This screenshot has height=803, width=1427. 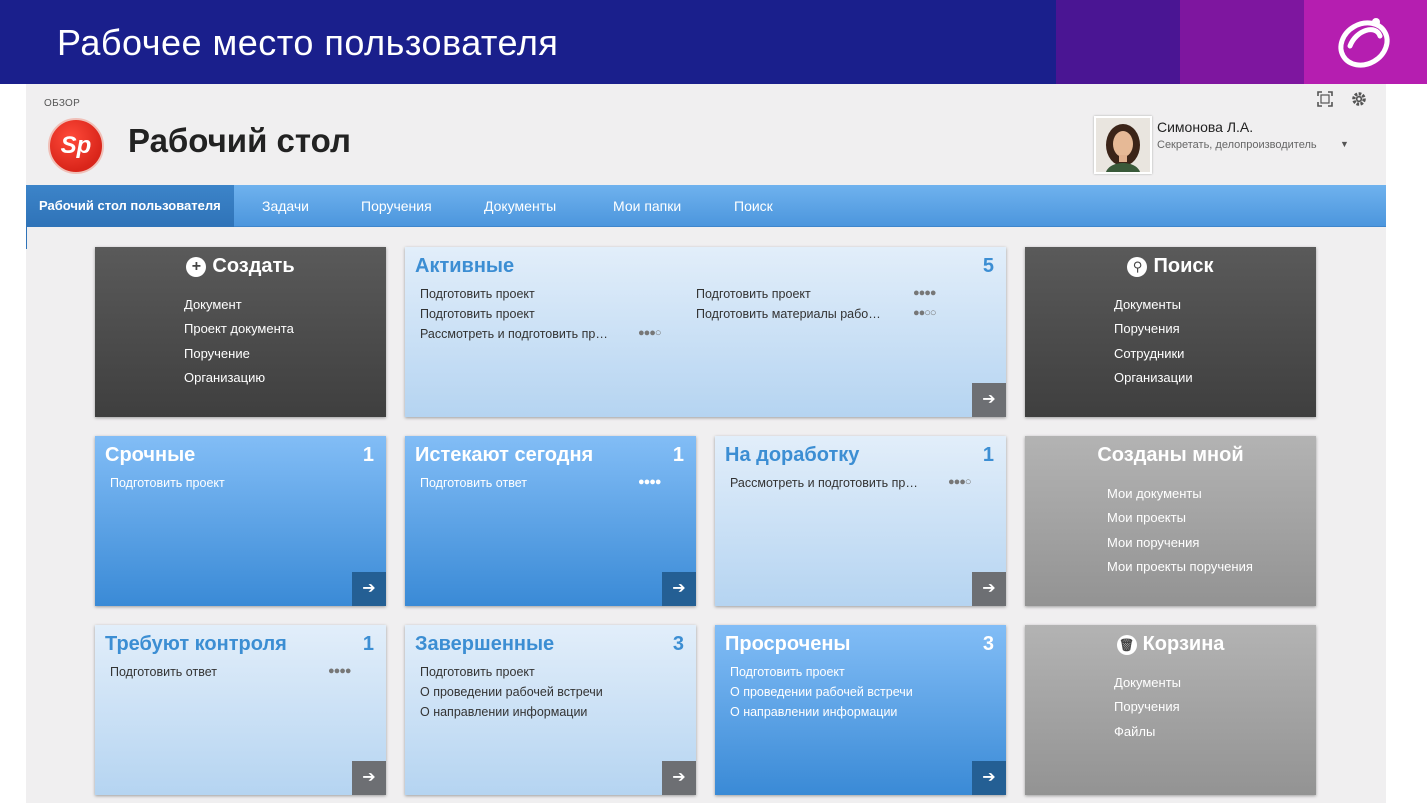 What do you see at coordinates (240, 266) in the screenshot?
I see `tile-create-title: + Создать` at bounding box center [240, 266].